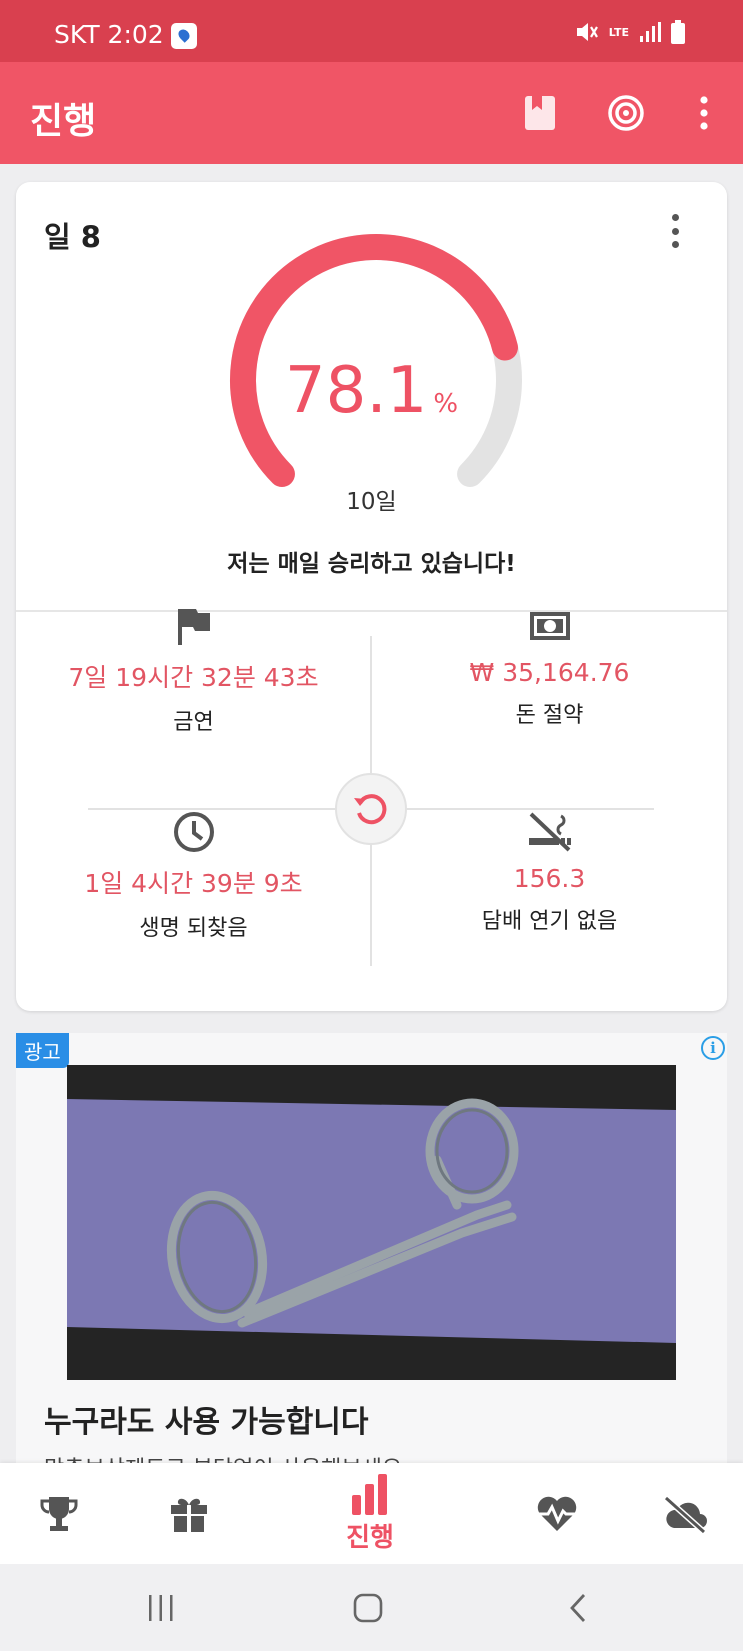 Image resolution: width=743 pixels, height=1651 pixels. I want to click on nav-achievements, so click(59, 1513).